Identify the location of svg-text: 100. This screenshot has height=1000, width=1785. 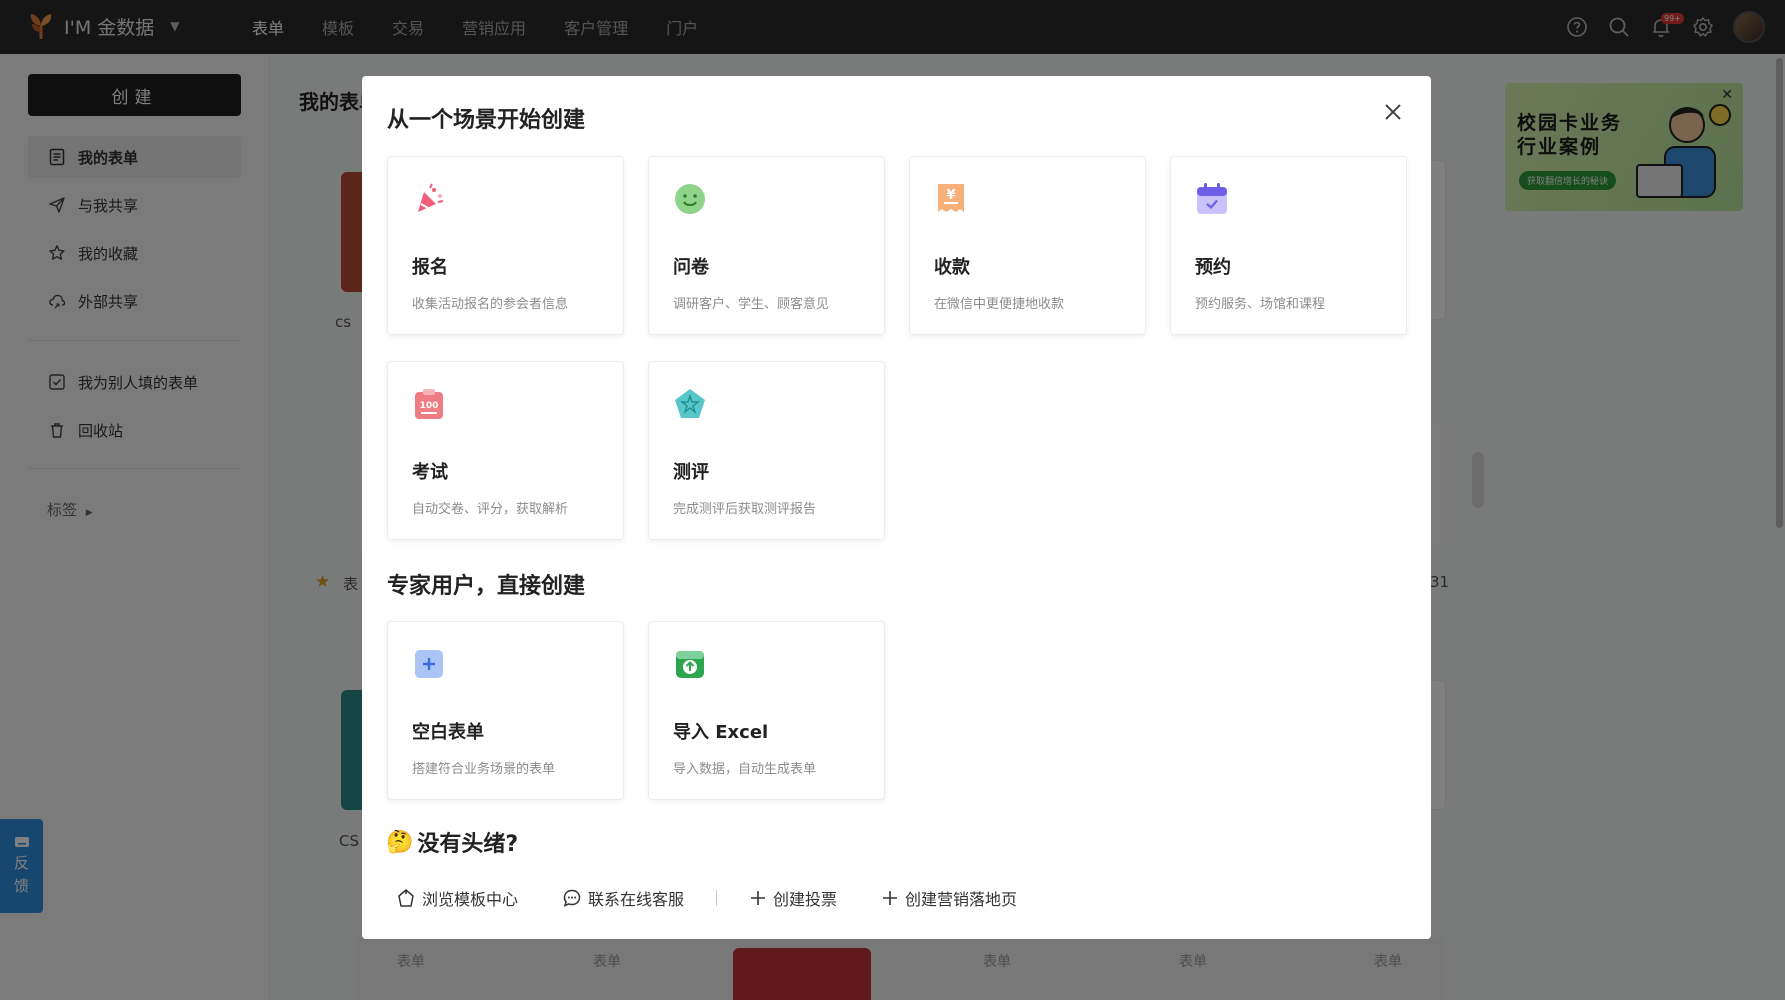
(429, 406).